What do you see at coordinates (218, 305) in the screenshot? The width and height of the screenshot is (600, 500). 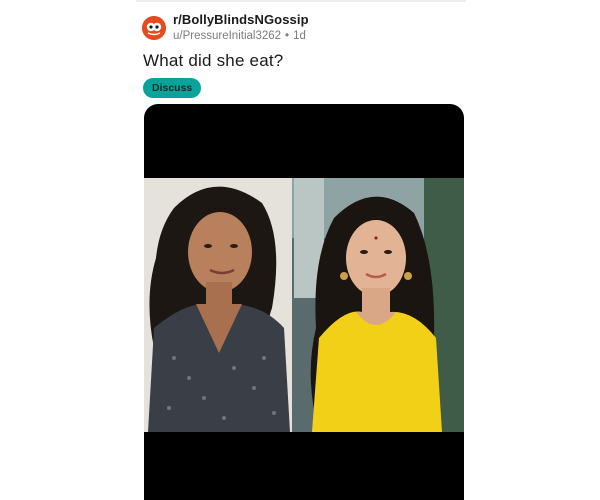 I see `left-photo` at bounding box center [218, 305].